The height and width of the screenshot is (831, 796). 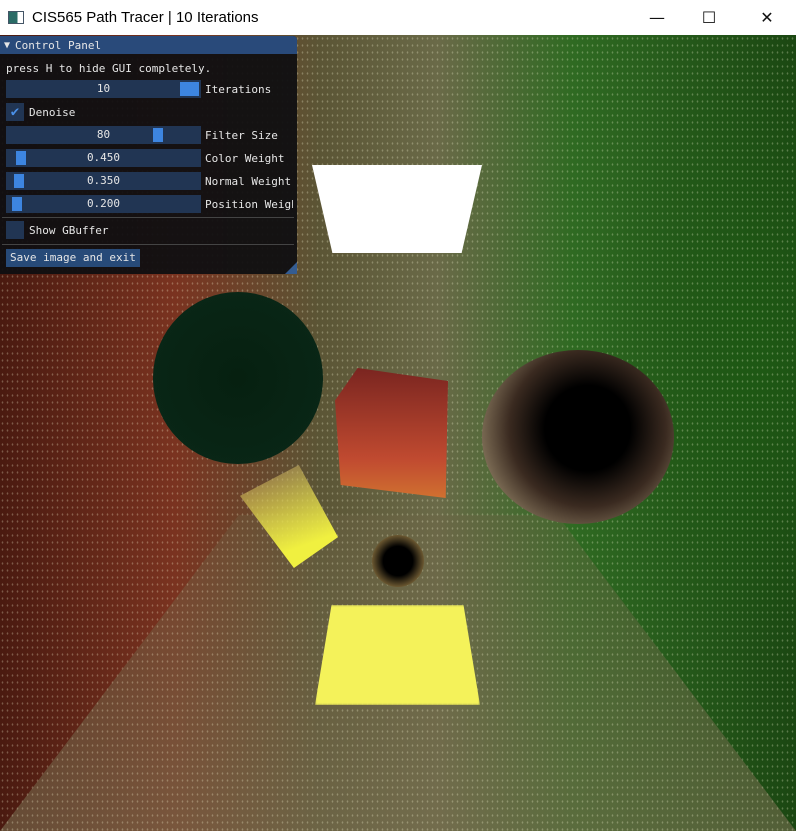 I want to click on checkmark-icon: ✔, so click(x=15, y=112).